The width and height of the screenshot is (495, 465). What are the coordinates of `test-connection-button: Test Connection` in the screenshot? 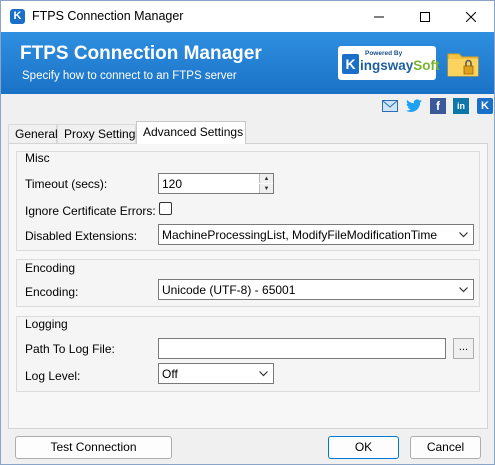 It's located at (93, 447).